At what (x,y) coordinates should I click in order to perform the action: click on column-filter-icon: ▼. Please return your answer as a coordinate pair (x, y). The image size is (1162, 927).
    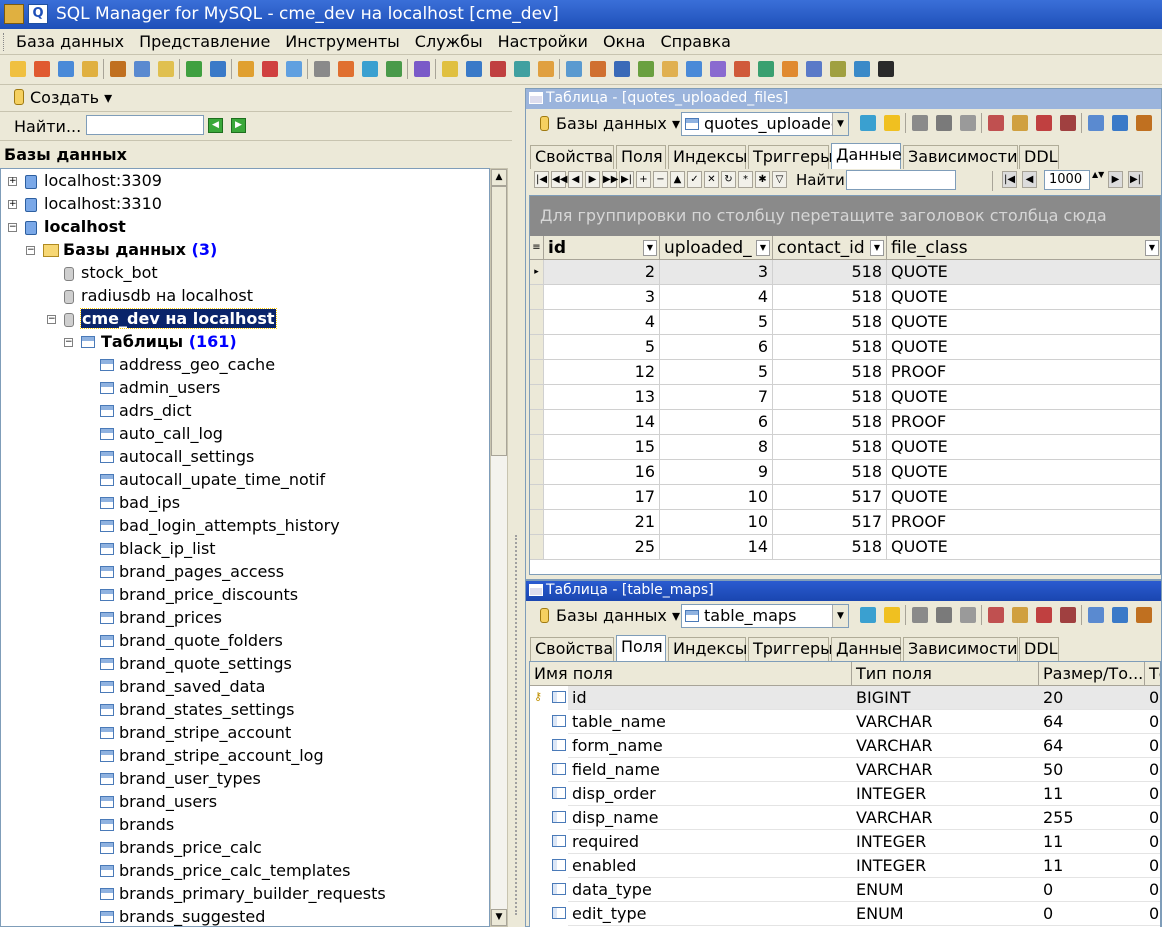
    Looking at the image, I should click on (877, 248).